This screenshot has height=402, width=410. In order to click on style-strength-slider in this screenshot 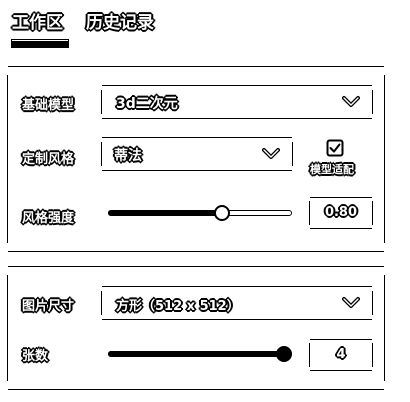, I will do `click(200, 214)`.